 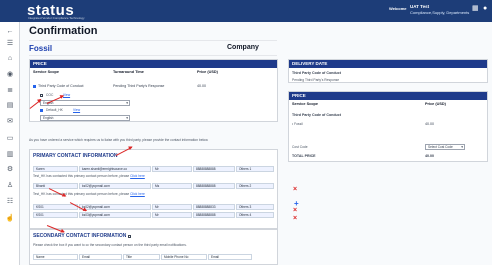 I want to click on sidebar-navigation: ← ☰ ⌂ ◉ ≣ ▤ ✉ ▭ ▥ ⚙ ♙ ☷ ☝, so click(x=10, y=143).